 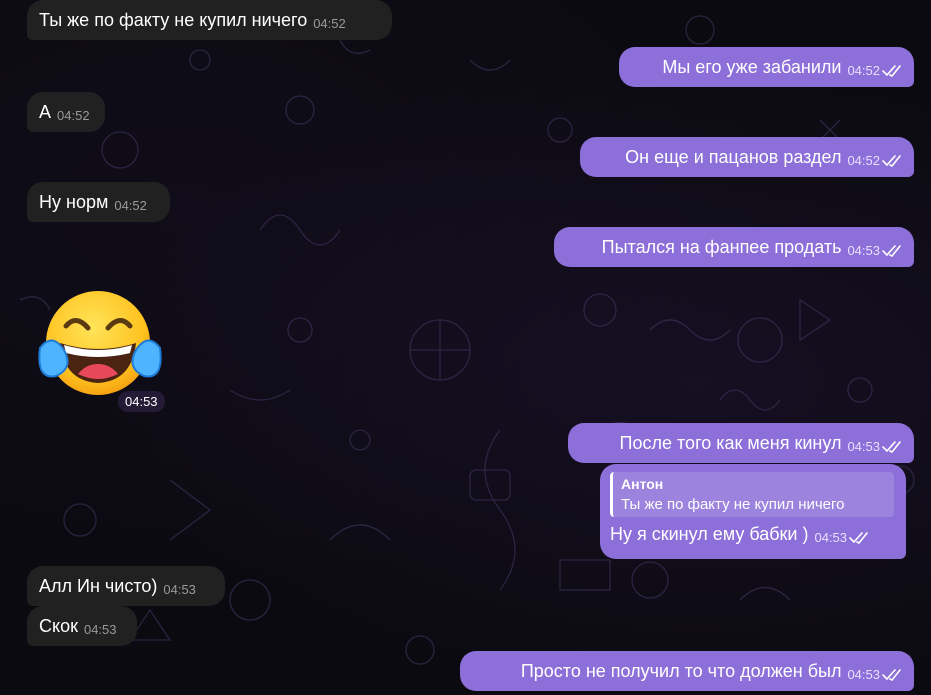 I want to click on message-incoming: Алл Ин чисто) 04:53, so click(x=126, y=586).